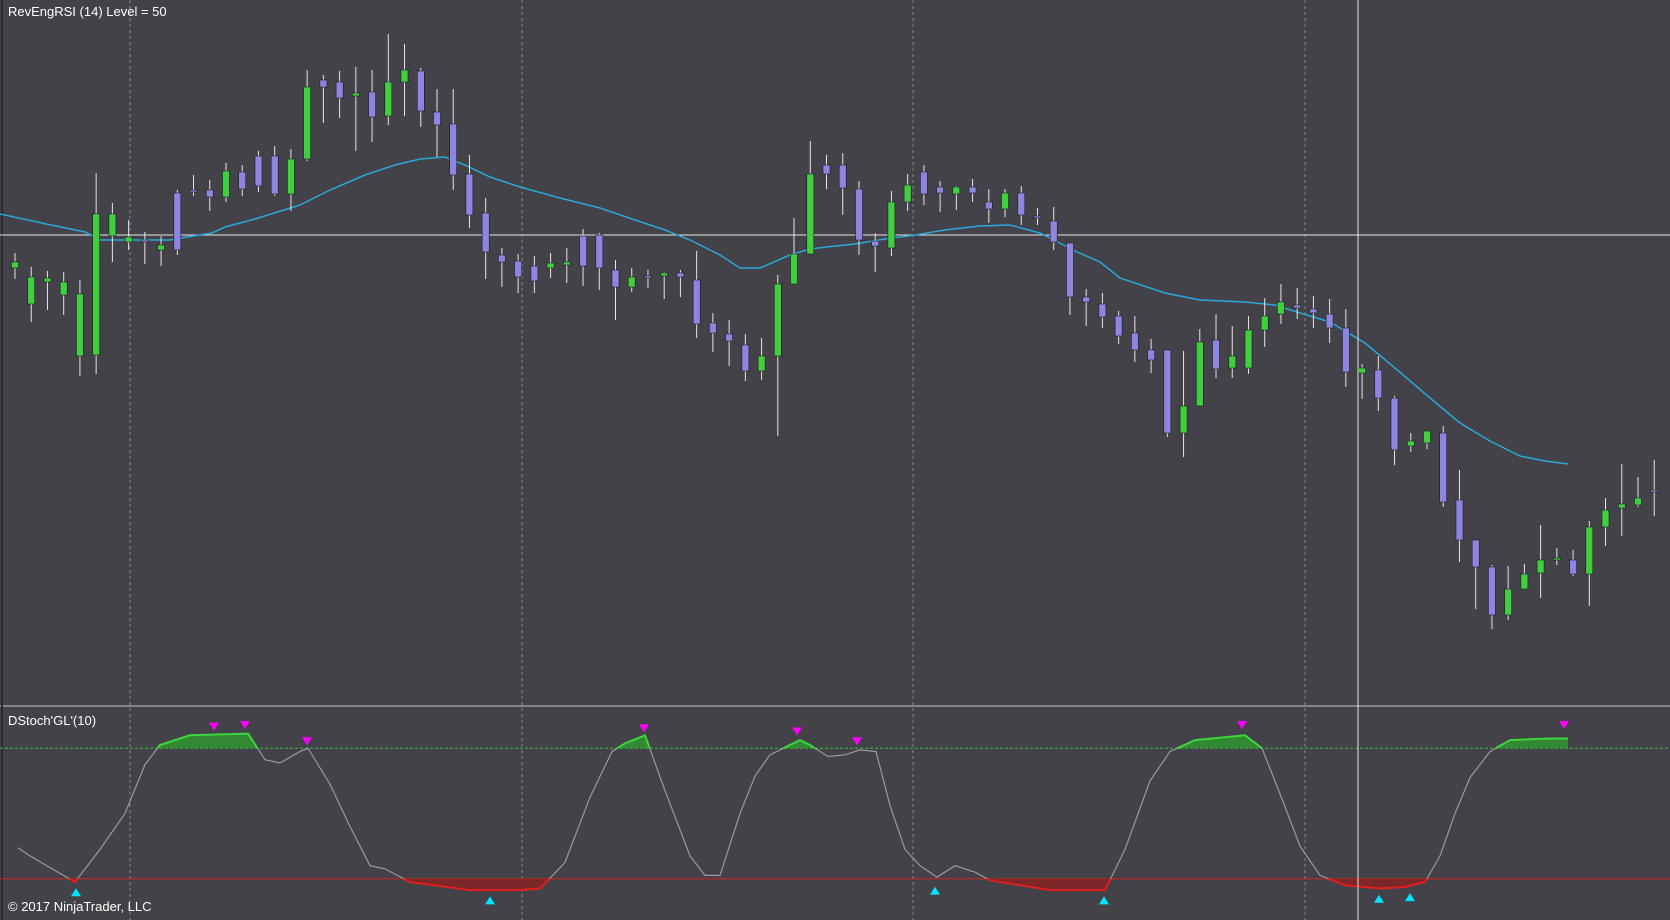 This screenshot has width=1670, height=920. Describe the element at coordinates (52, 720) in the screenshot. I see `indicator-panel-title: DStoch'GL'(10)` at that location.